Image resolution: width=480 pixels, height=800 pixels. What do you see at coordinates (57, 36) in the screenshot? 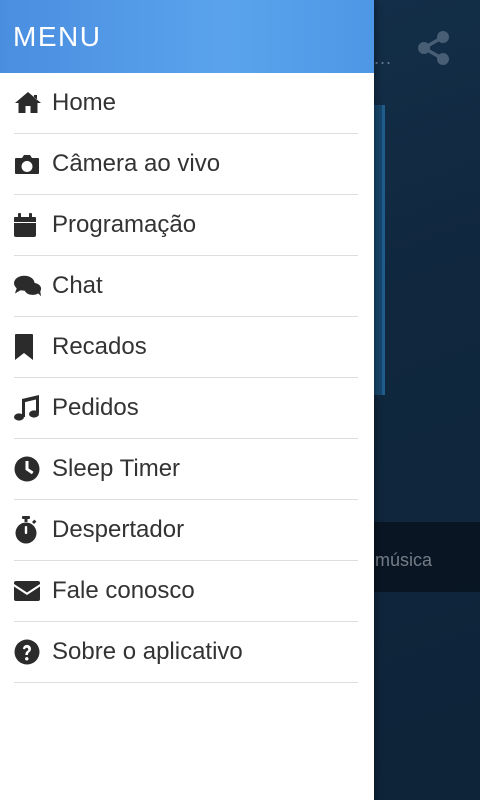
I see `drawer-title: MENU` at bounding box center [57, 36].